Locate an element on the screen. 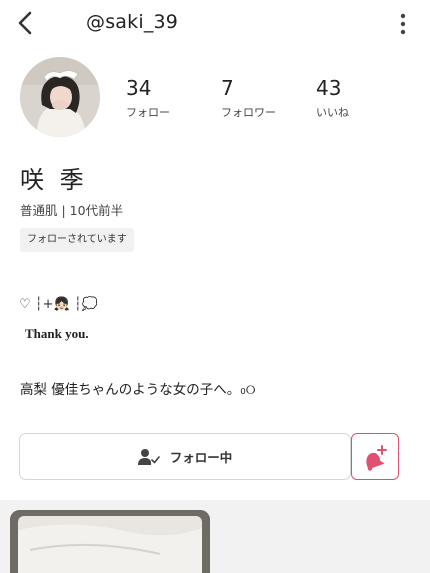 This screenshot has width=430, height=573. followers-count: 7 is located at coordinates (227, 88).